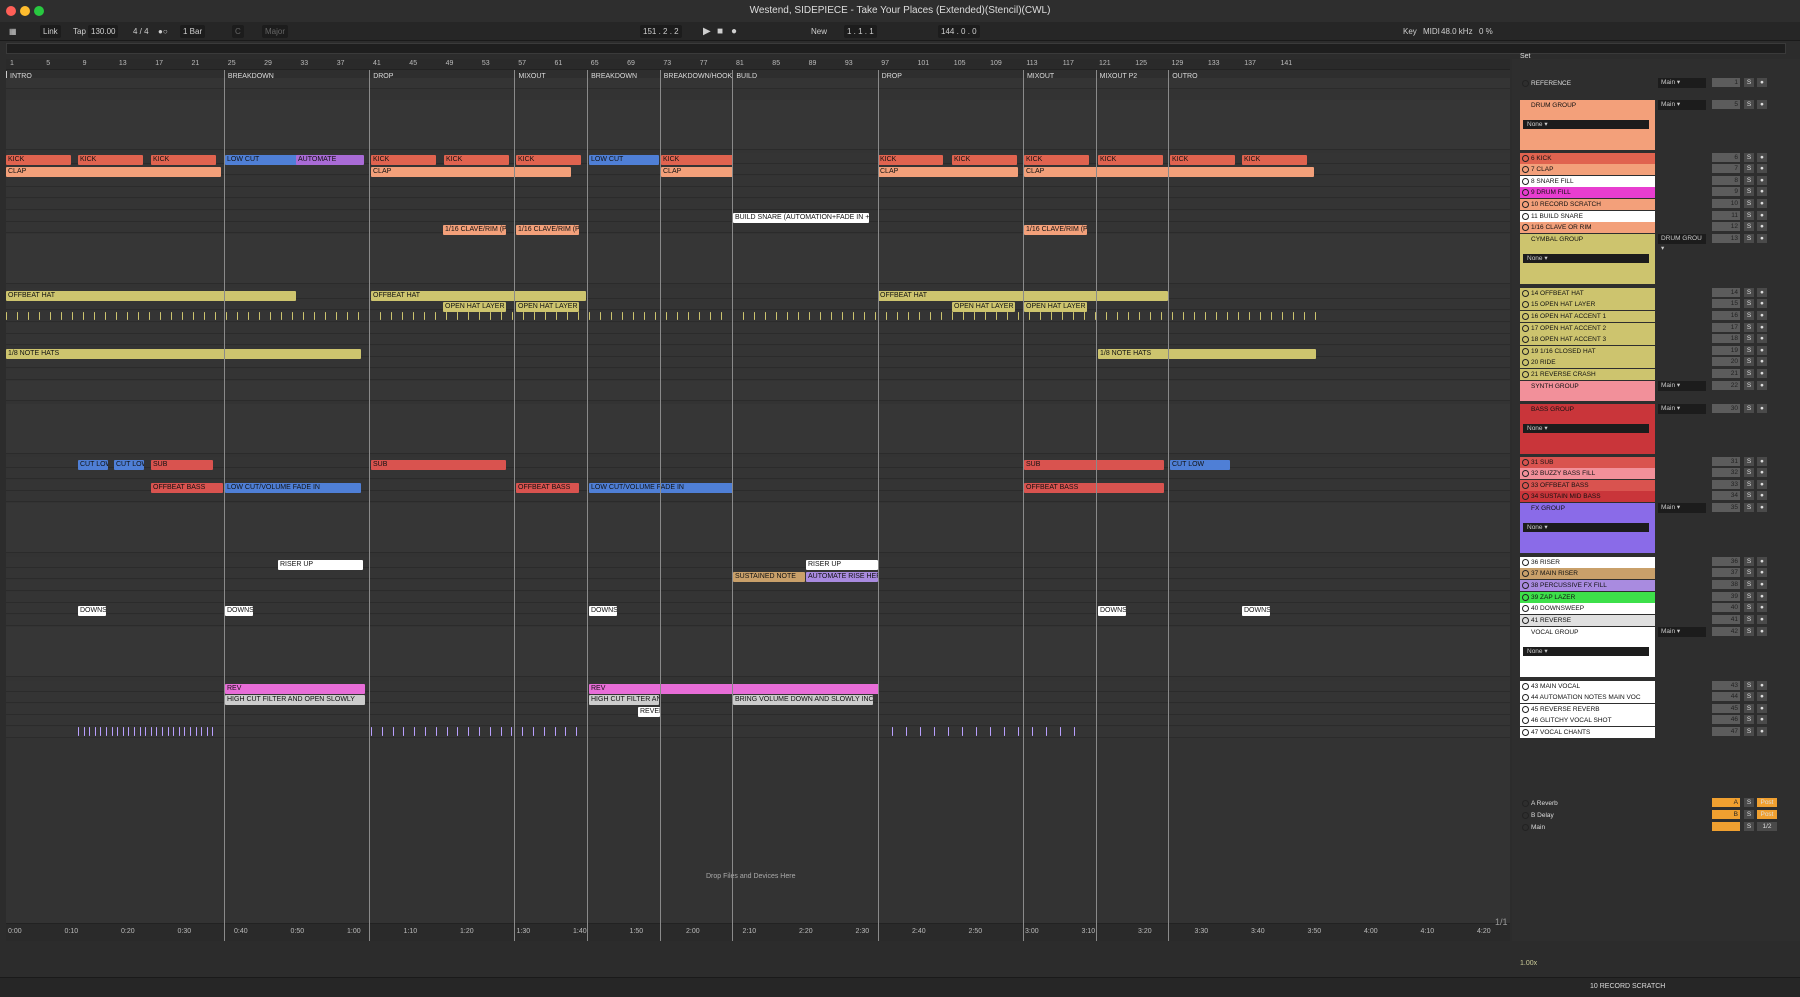 The width and height of the screenshot is (1800, 997). Describe the element at coordinates (182, 465) in the screenshot. I see `clip: SUB` at that location.